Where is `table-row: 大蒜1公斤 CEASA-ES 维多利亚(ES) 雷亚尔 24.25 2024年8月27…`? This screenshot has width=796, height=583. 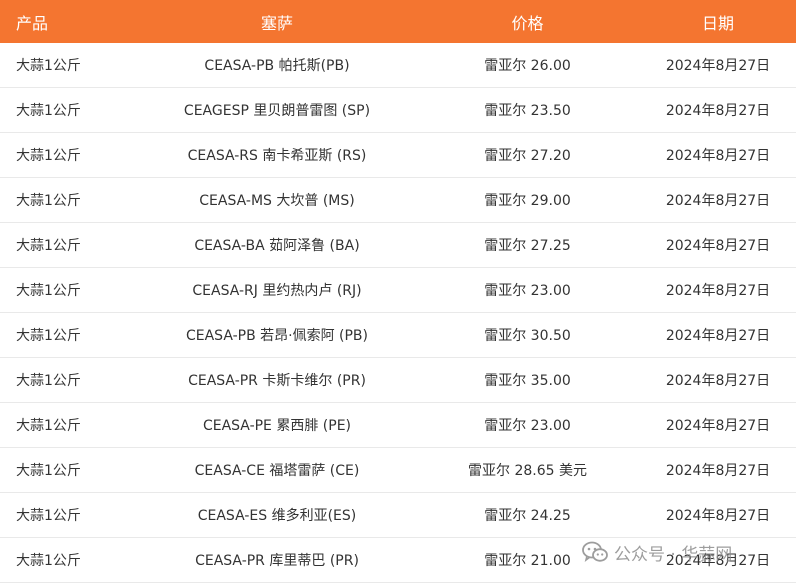 table-row: 大蒜1公斤 CEASA-ES 维多利亚(ES) 雷亚尔 24.25 2024年8月27… is located at coordinates (398, 515).